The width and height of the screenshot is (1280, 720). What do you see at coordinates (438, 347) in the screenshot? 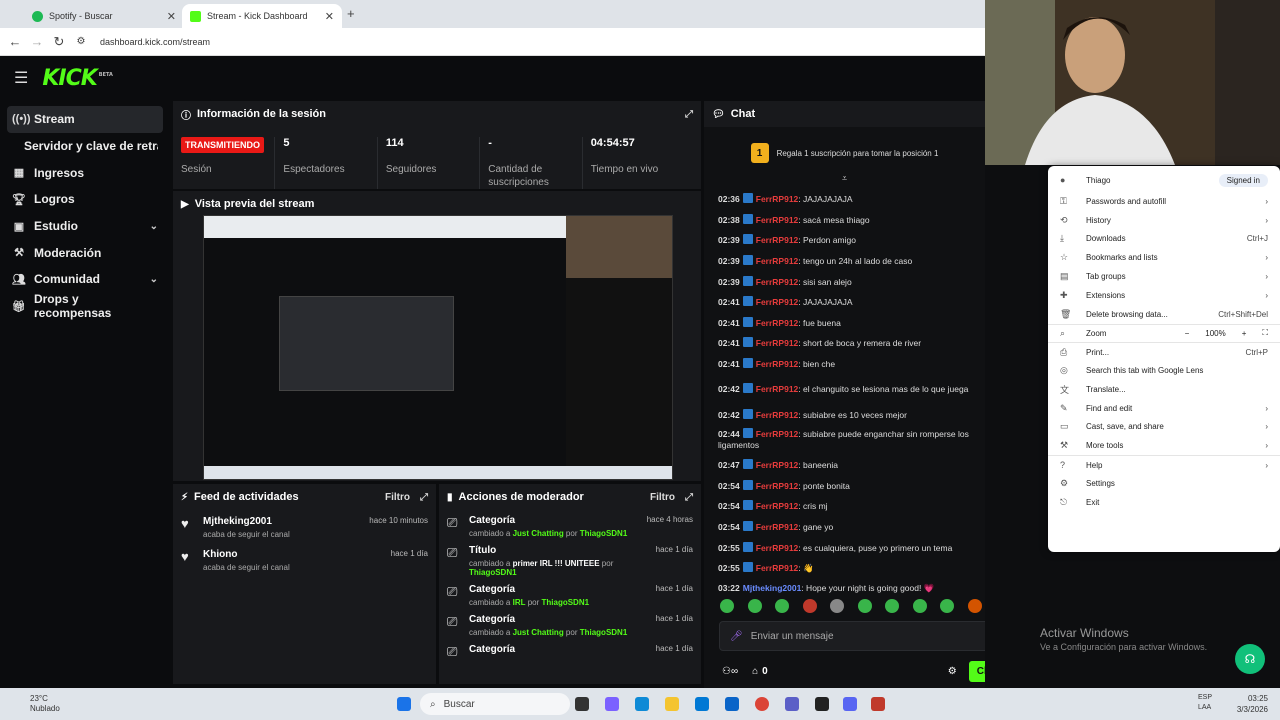
I see `stream-preview-video` at bounding box center [438, 347].